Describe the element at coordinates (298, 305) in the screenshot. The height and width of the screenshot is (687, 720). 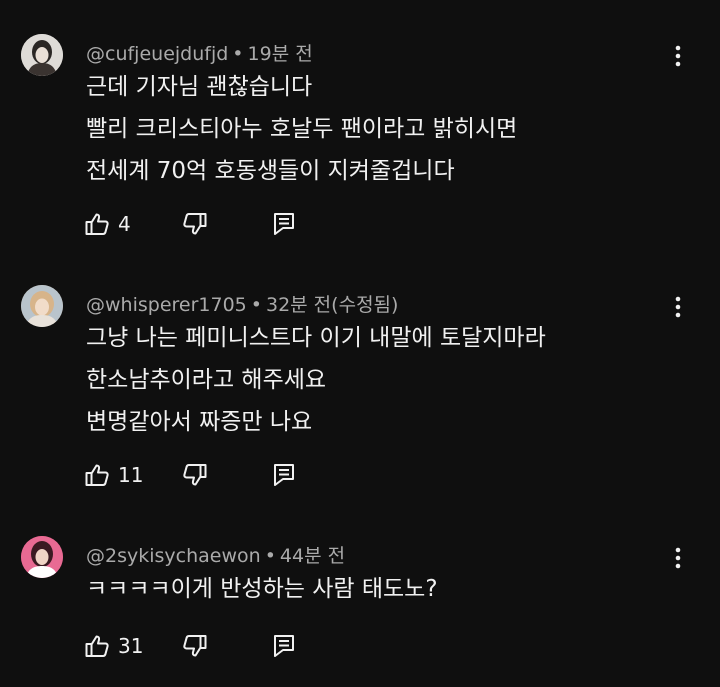
I see `timestamp: 32분 전` at that location.